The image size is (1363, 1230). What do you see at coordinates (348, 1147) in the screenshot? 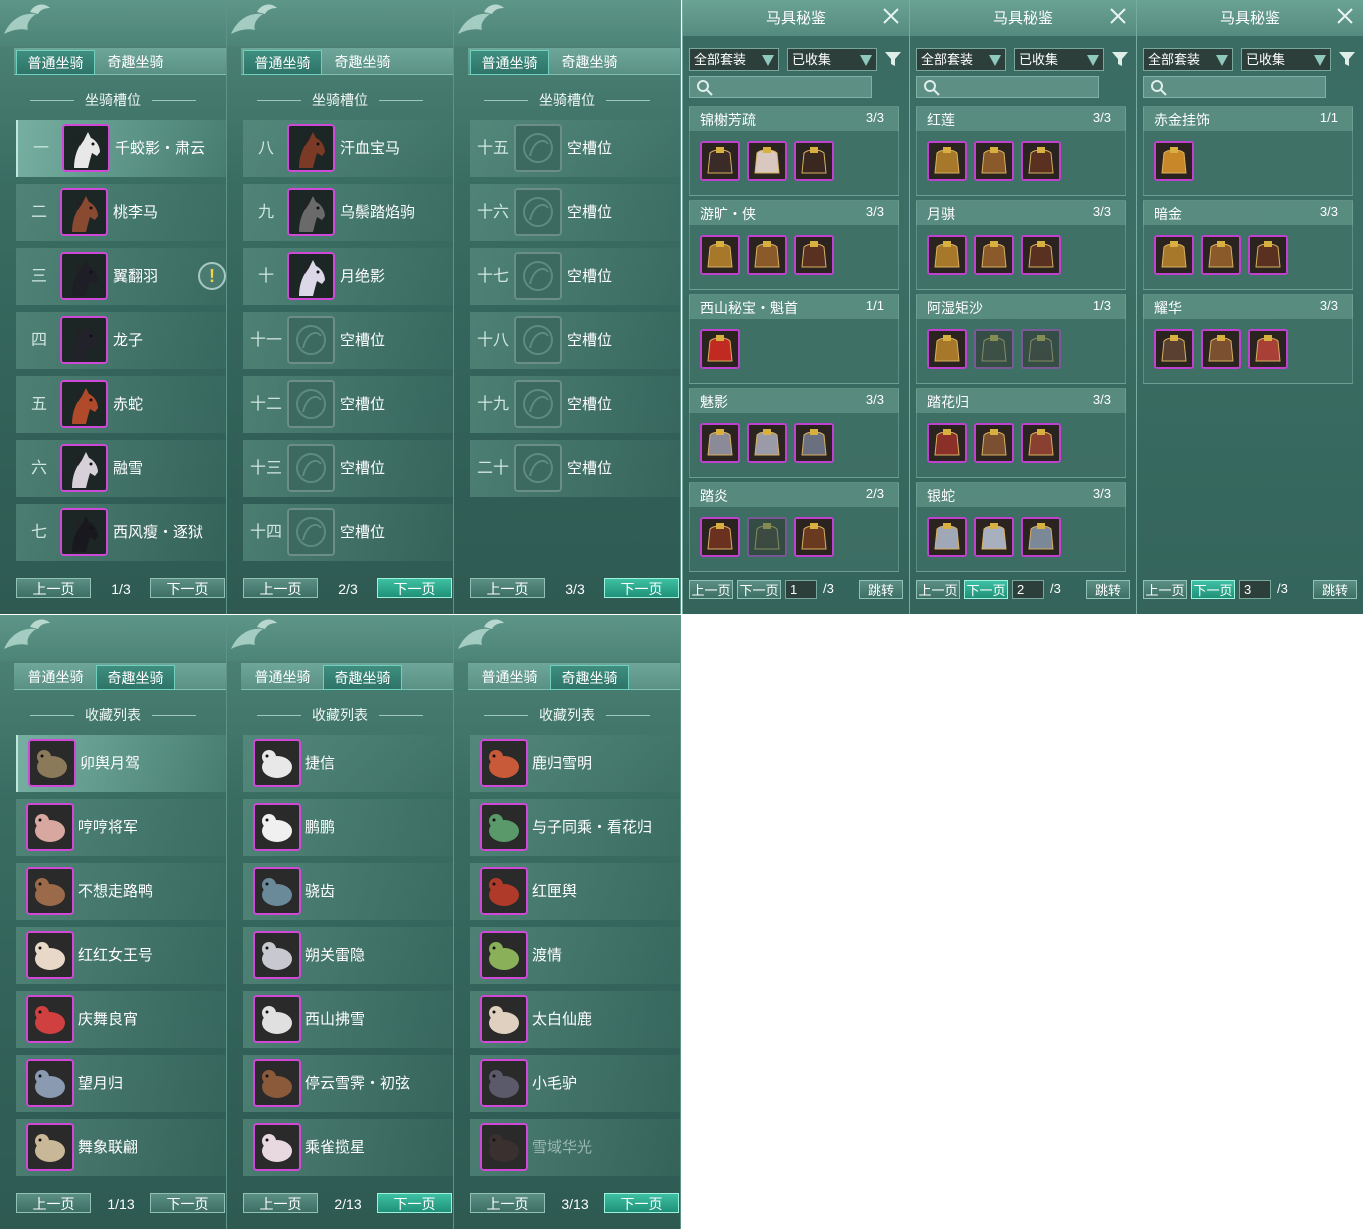
I see `collection-row: 乘雀揽星` at bounding box center [348, 1147].